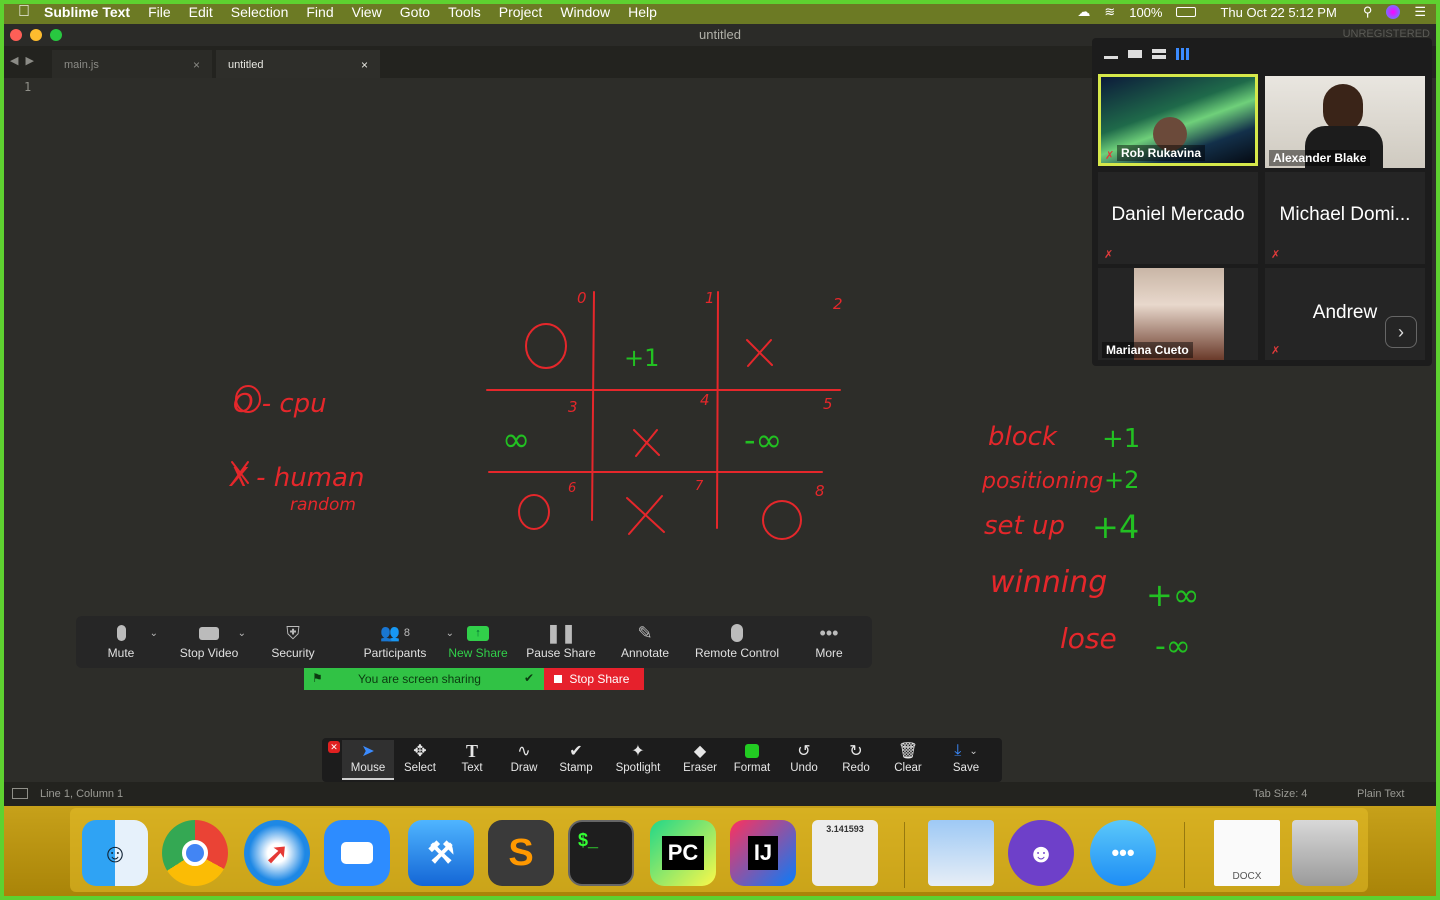 The height and width of the screenshot is (900, 1440). Describe the element at coordinates (908, 751) in the screenshot. I see `trash-icon: 🗑` at that location.